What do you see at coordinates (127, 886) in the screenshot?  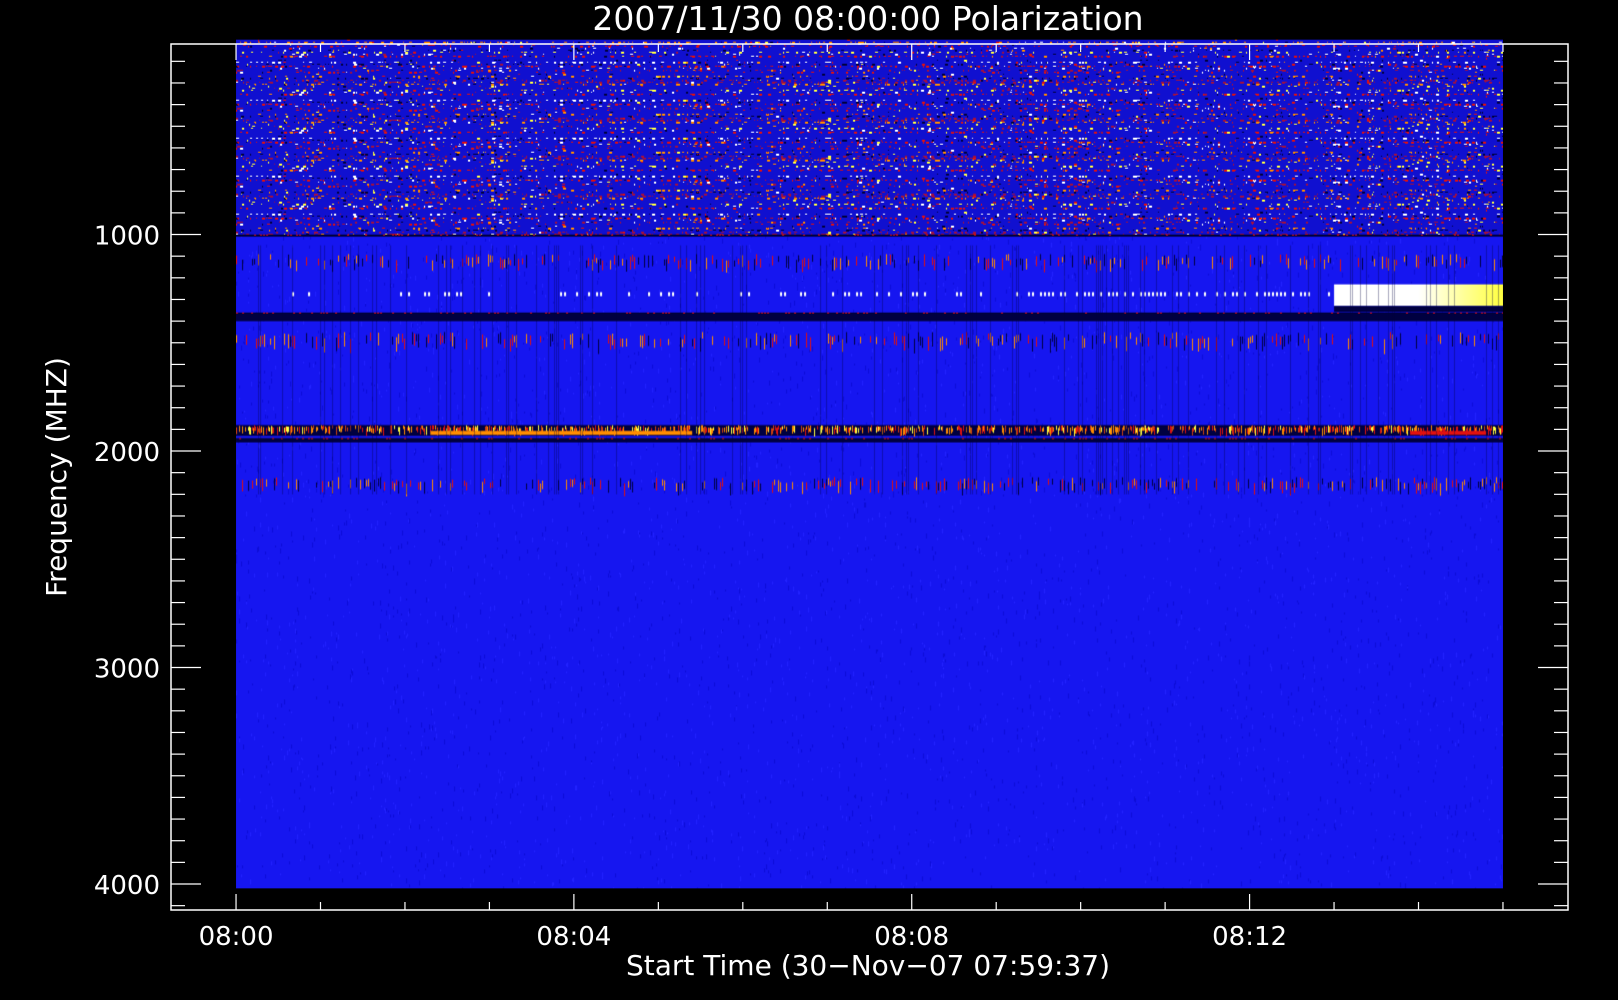 I see `y-tick-label: 4000` at bounding box center [127, 886].